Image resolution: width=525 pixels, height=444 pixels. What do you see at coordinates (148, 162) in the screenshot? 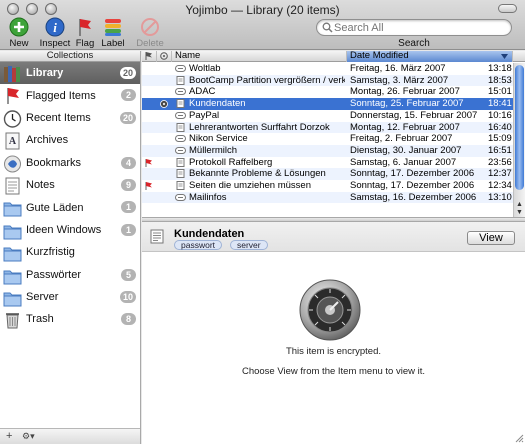
I see `flag-icon` at bounding box center [148, 162].